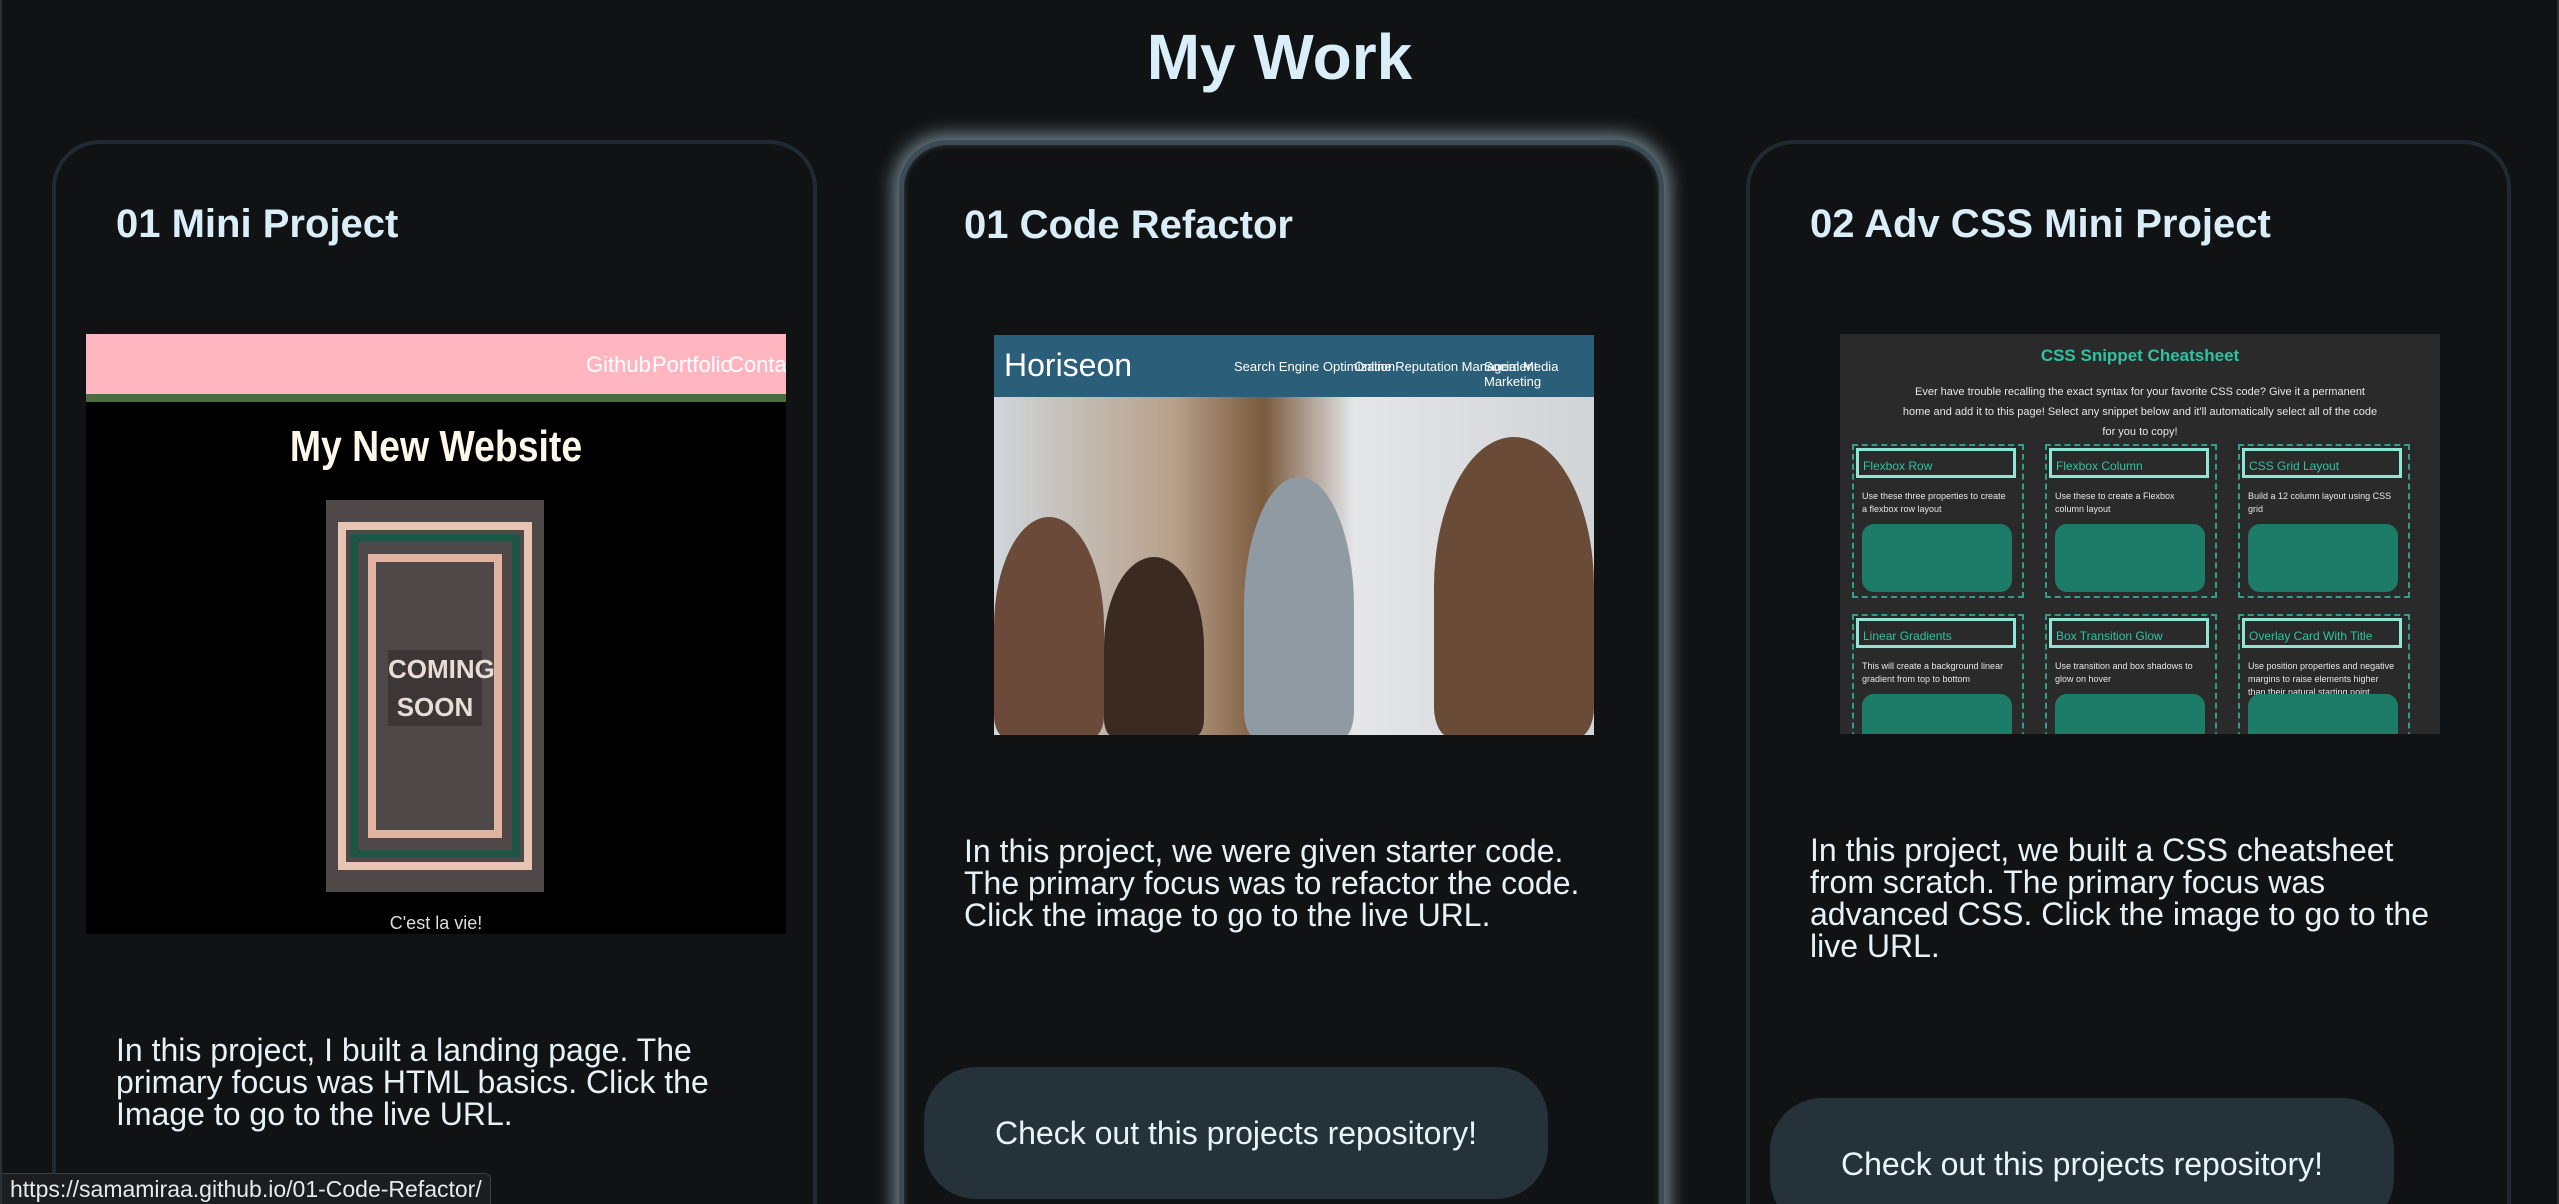 The image size is (2559, 1204). What do you see at coordinates (2129, 463) in the screenshot?
I see `cheatsheet-heading: Flexbox Column` at bounding box center [2129, 463].